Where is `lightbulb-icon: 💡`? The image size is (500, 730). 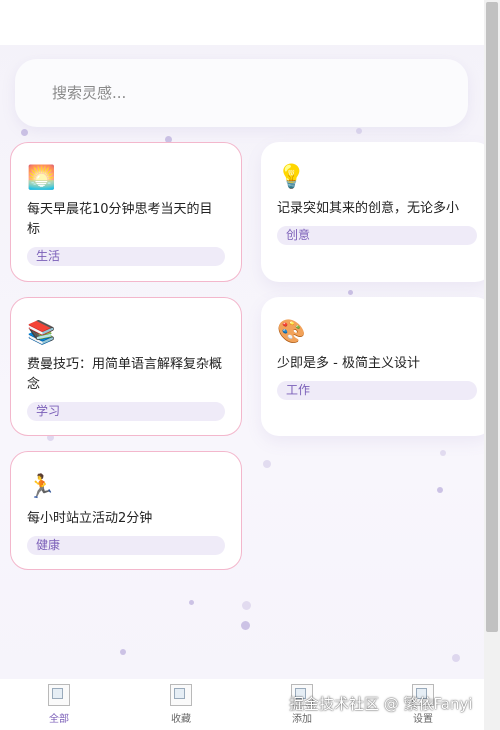
lightbulb-icon: 💡 is located at coordinates (291, 177).